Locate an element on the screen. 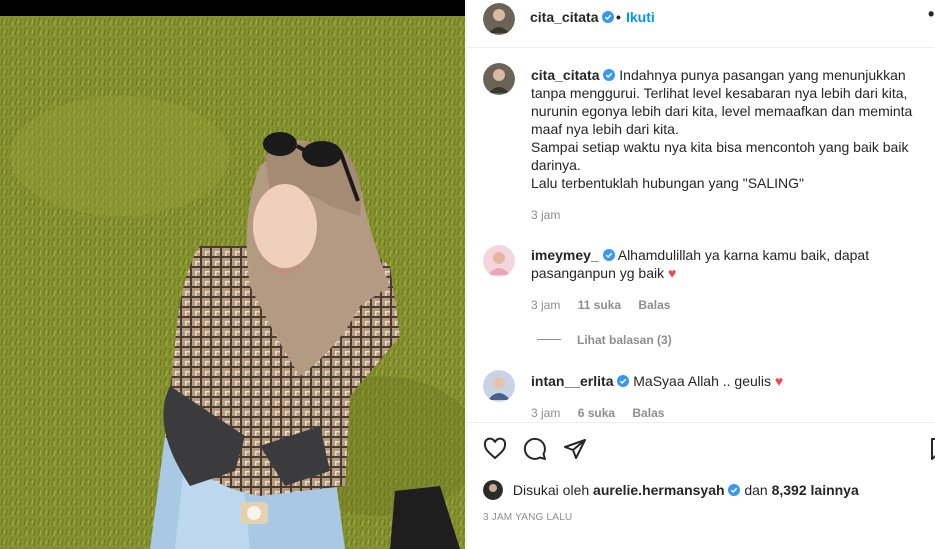 Image resolution: width=935 pixels, height=549 pixels. author-username-link: cita_citata is located at coordinates (572, 17).